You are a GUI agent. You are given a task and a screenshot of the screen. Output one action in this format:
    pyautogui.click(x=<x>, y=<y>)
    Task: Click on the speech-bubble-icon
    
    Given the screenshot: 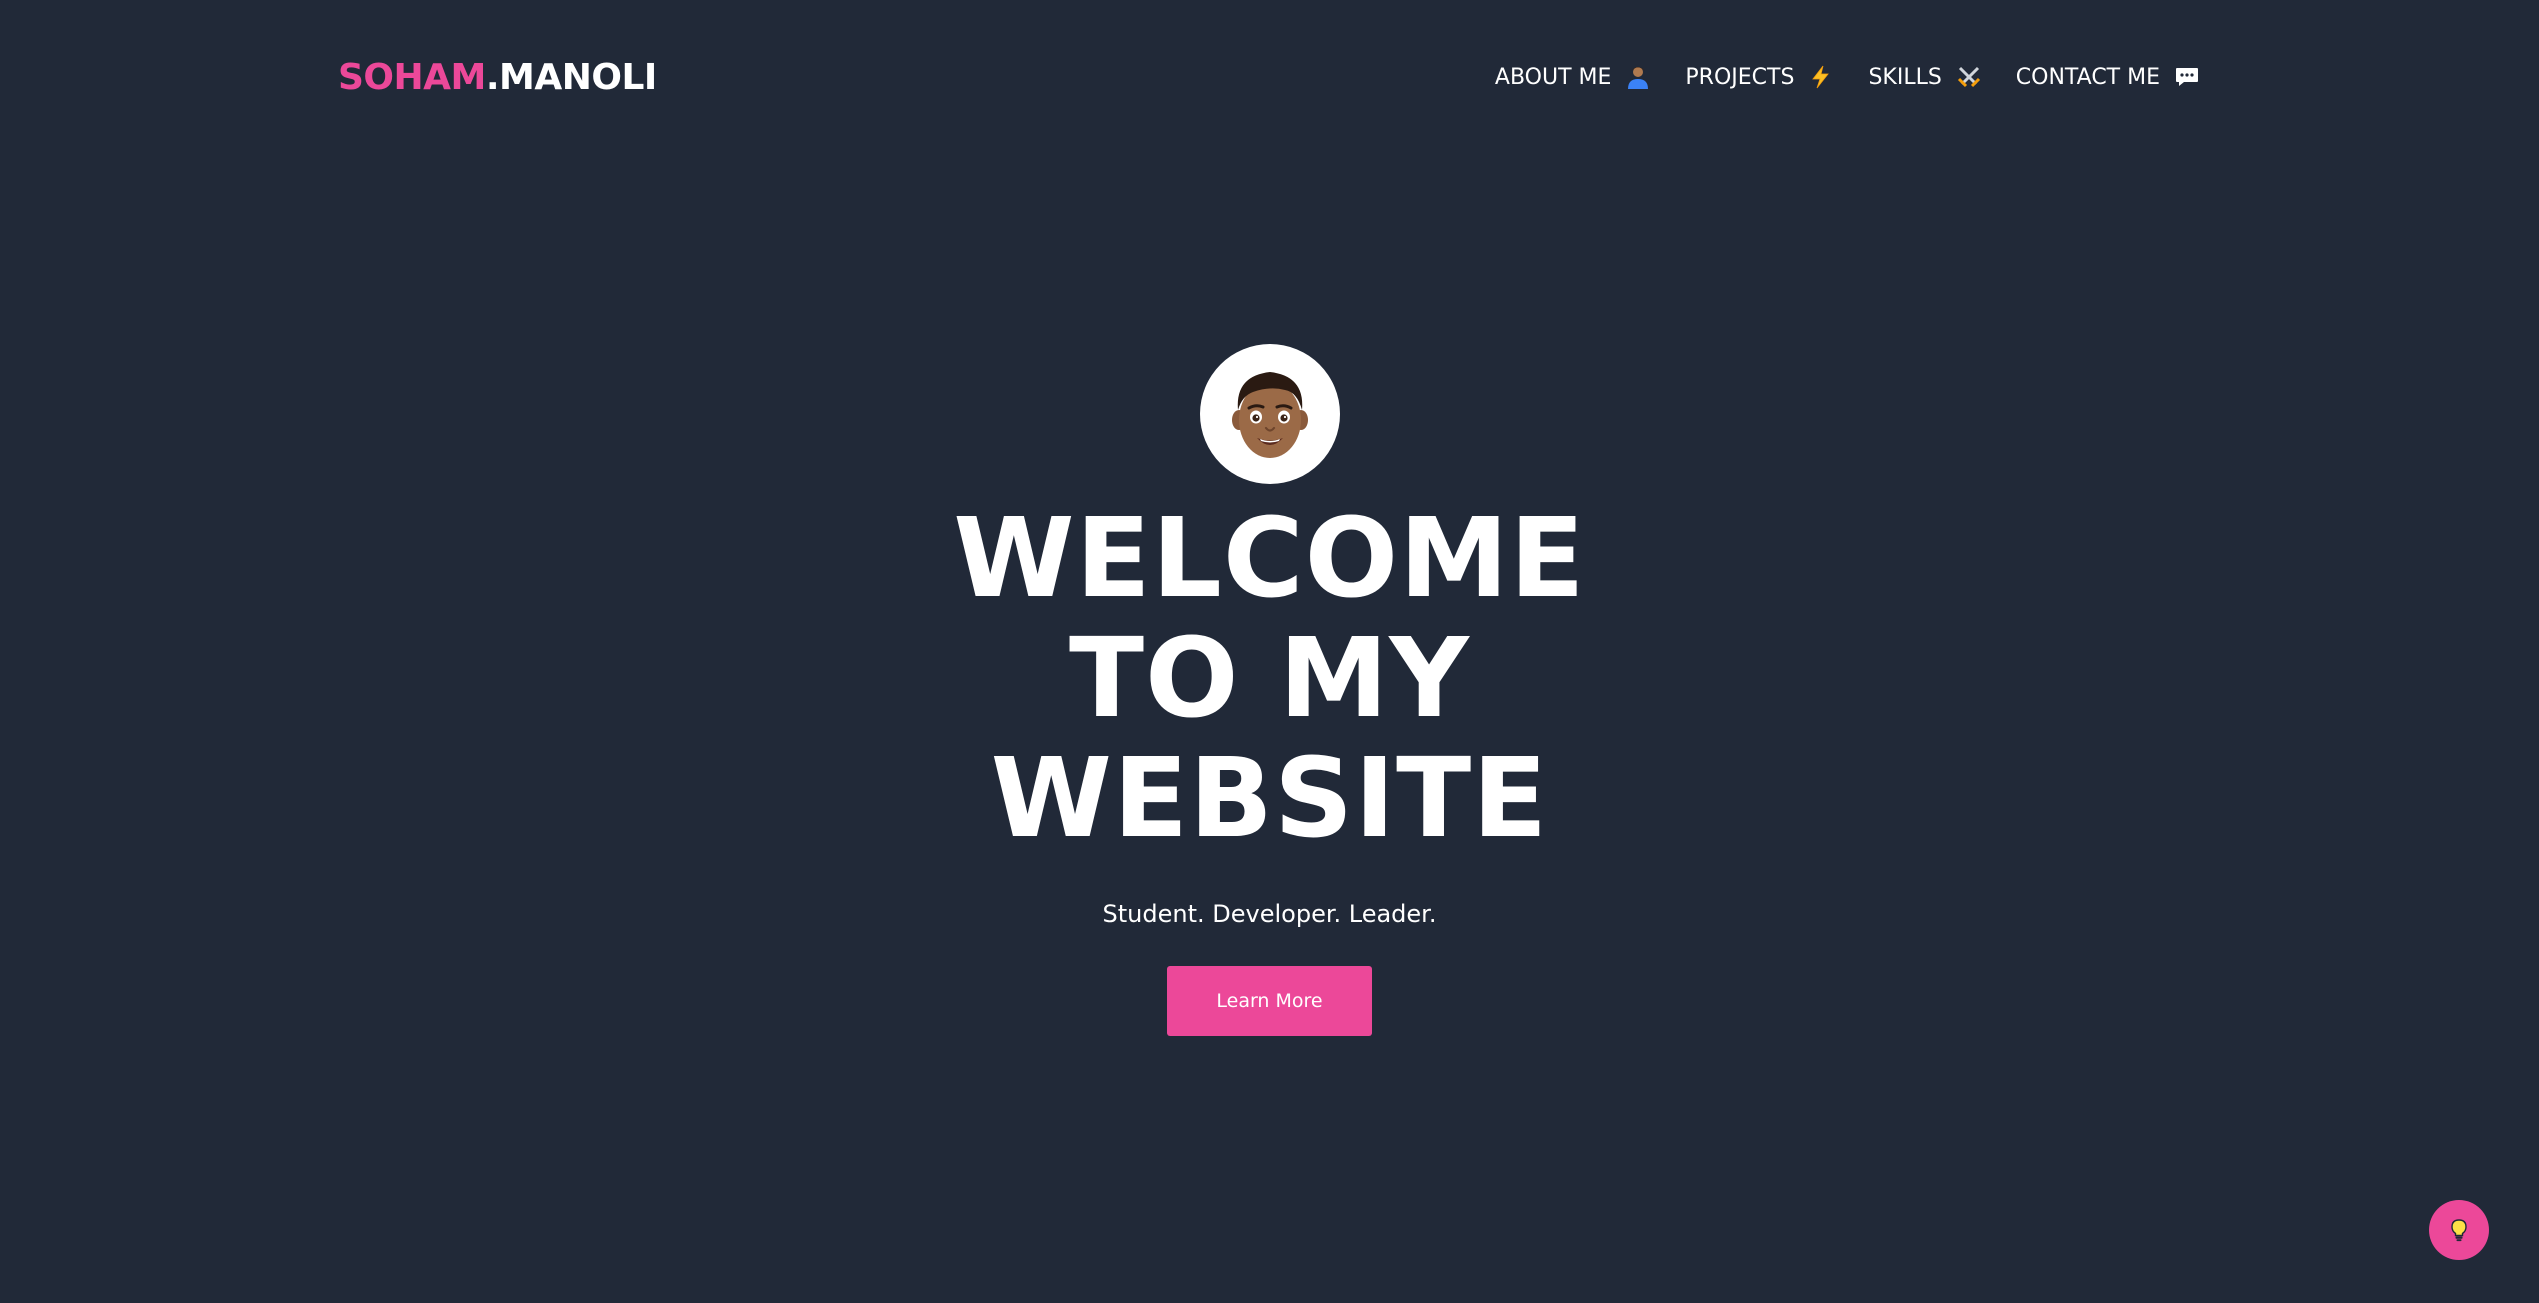 What is the action you would take?
    pyautogui.click(x=2187, y=77)
    